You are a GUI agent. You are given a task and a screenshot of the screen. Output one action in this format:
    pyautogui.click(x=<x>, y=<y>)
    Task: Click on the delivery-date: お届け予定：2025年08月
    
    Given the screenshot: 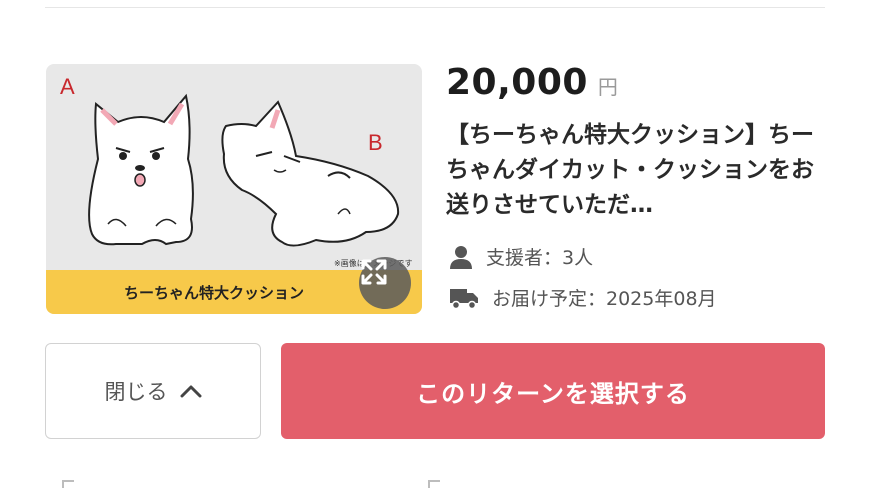 What is the action you would take?
    pyautogui.click(x=604, y=299)
    